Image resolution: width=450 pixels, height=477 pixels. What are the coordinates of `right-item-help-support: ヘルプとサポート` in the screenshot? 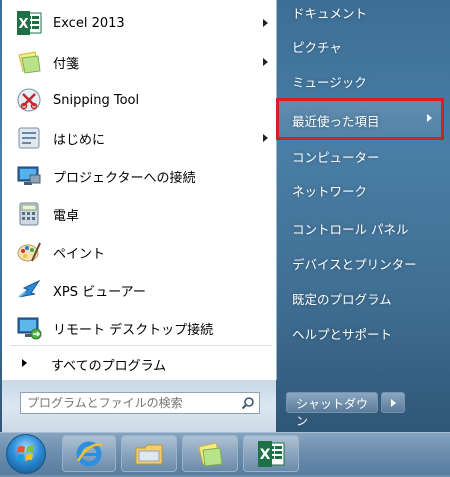 It's located at (363, 333).